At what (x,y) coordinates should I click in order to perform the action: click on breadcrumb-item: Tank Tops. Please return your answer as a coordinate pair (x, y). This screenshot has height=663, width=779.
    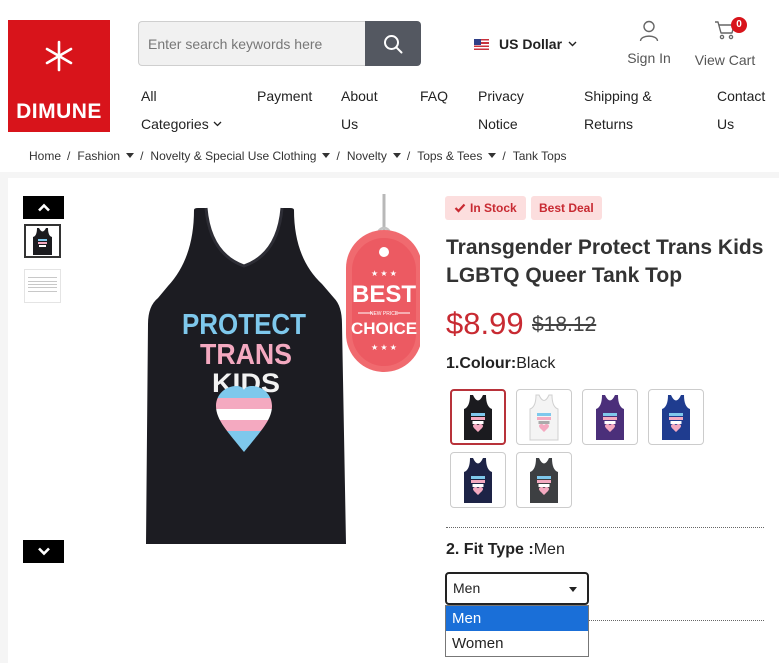
    Looking at the image, I should click on (540, 156).